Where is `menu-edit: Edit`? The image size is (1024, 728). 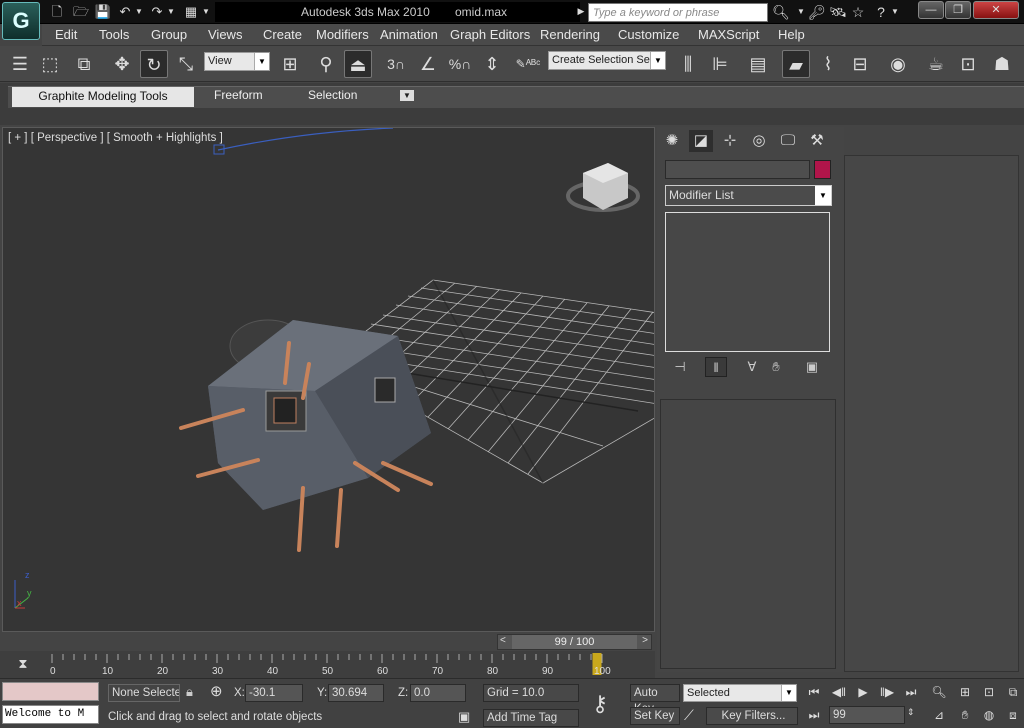 menu-edit: Edit is located at coordinates (66, 34).